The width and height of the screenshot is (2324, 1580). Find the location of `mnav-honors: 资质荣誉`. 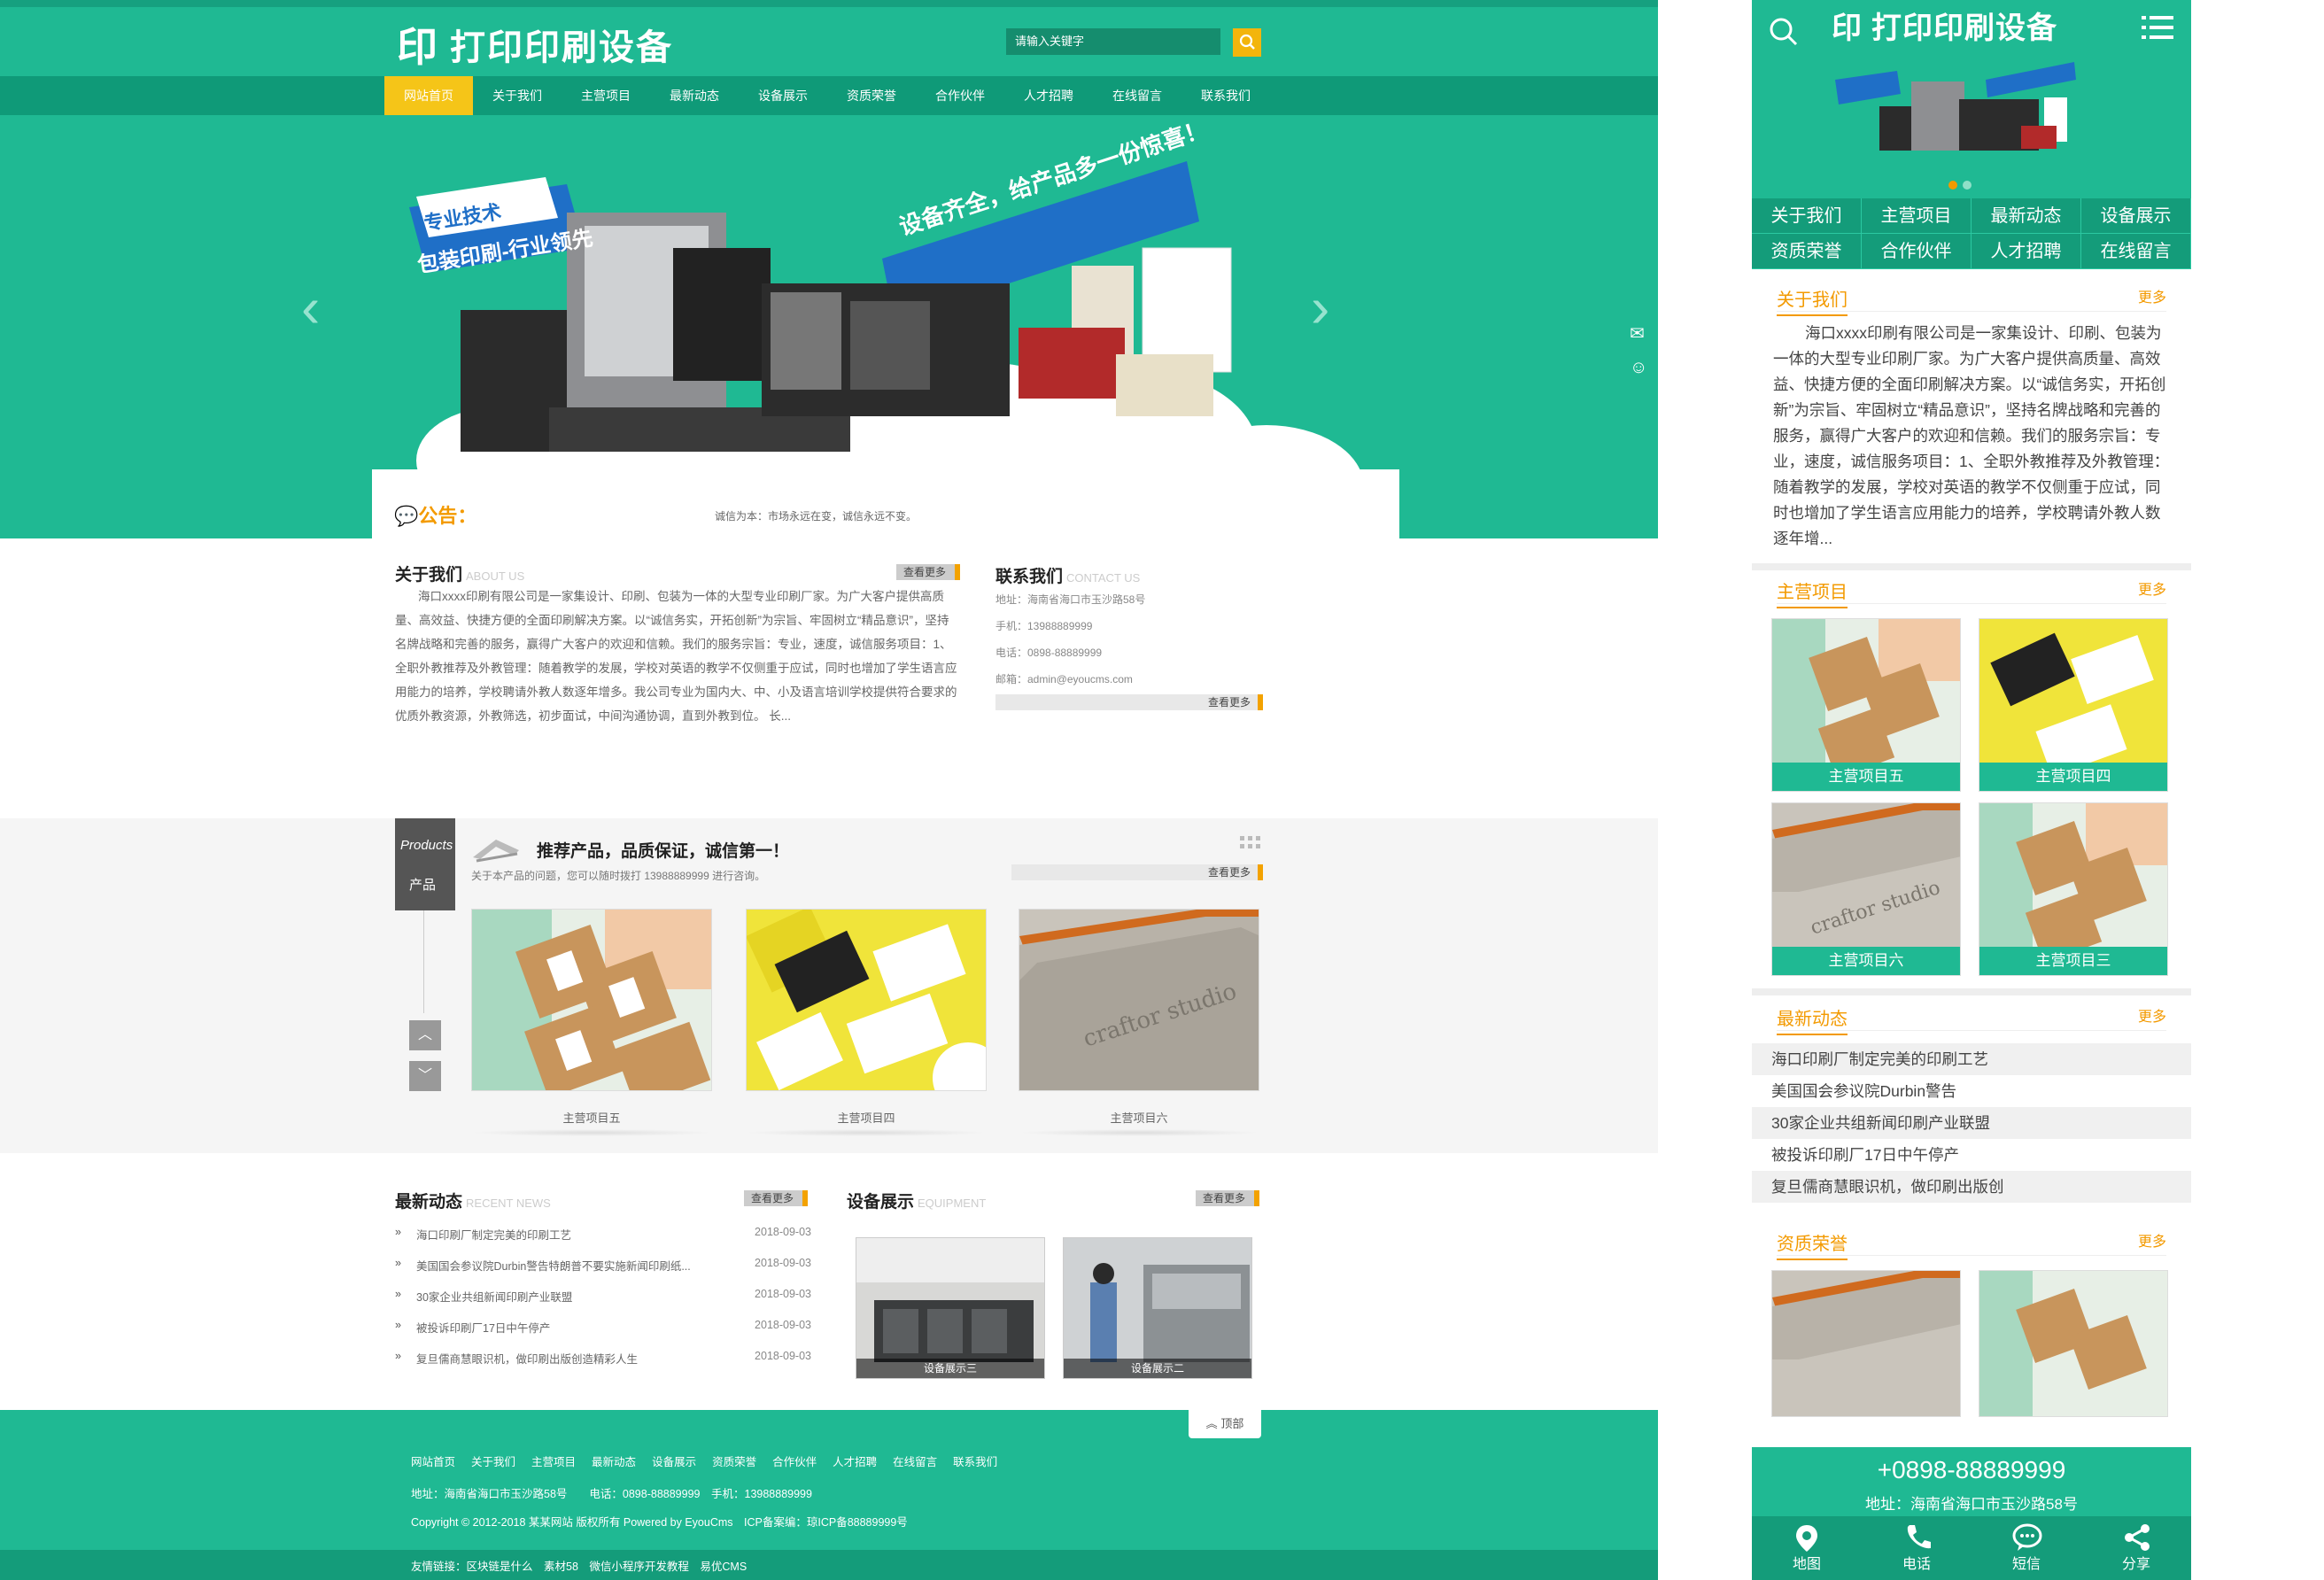

mnav-honors: 资质荣誉 is located at coordinates (1807, 251).